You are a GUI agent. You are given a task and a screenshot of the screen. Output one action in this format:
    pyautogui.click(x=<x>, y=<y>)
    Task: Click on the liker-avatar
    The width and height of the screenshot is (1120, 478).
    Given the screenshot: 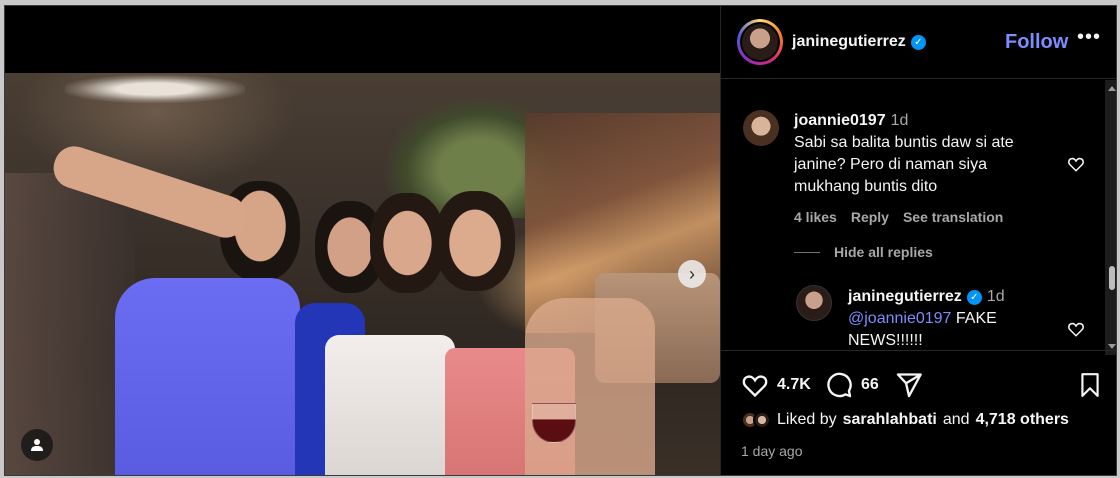 What is the action you would take?
    pyautogui.click(x=762, y=420)
    